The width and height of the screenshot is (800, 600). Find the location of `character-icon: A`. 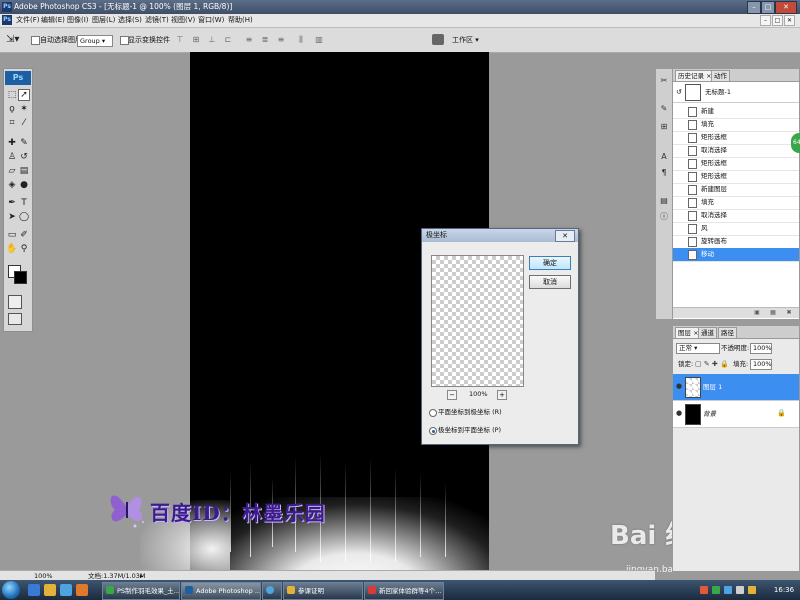

character-icon: A is located at coordinates (664, 157).